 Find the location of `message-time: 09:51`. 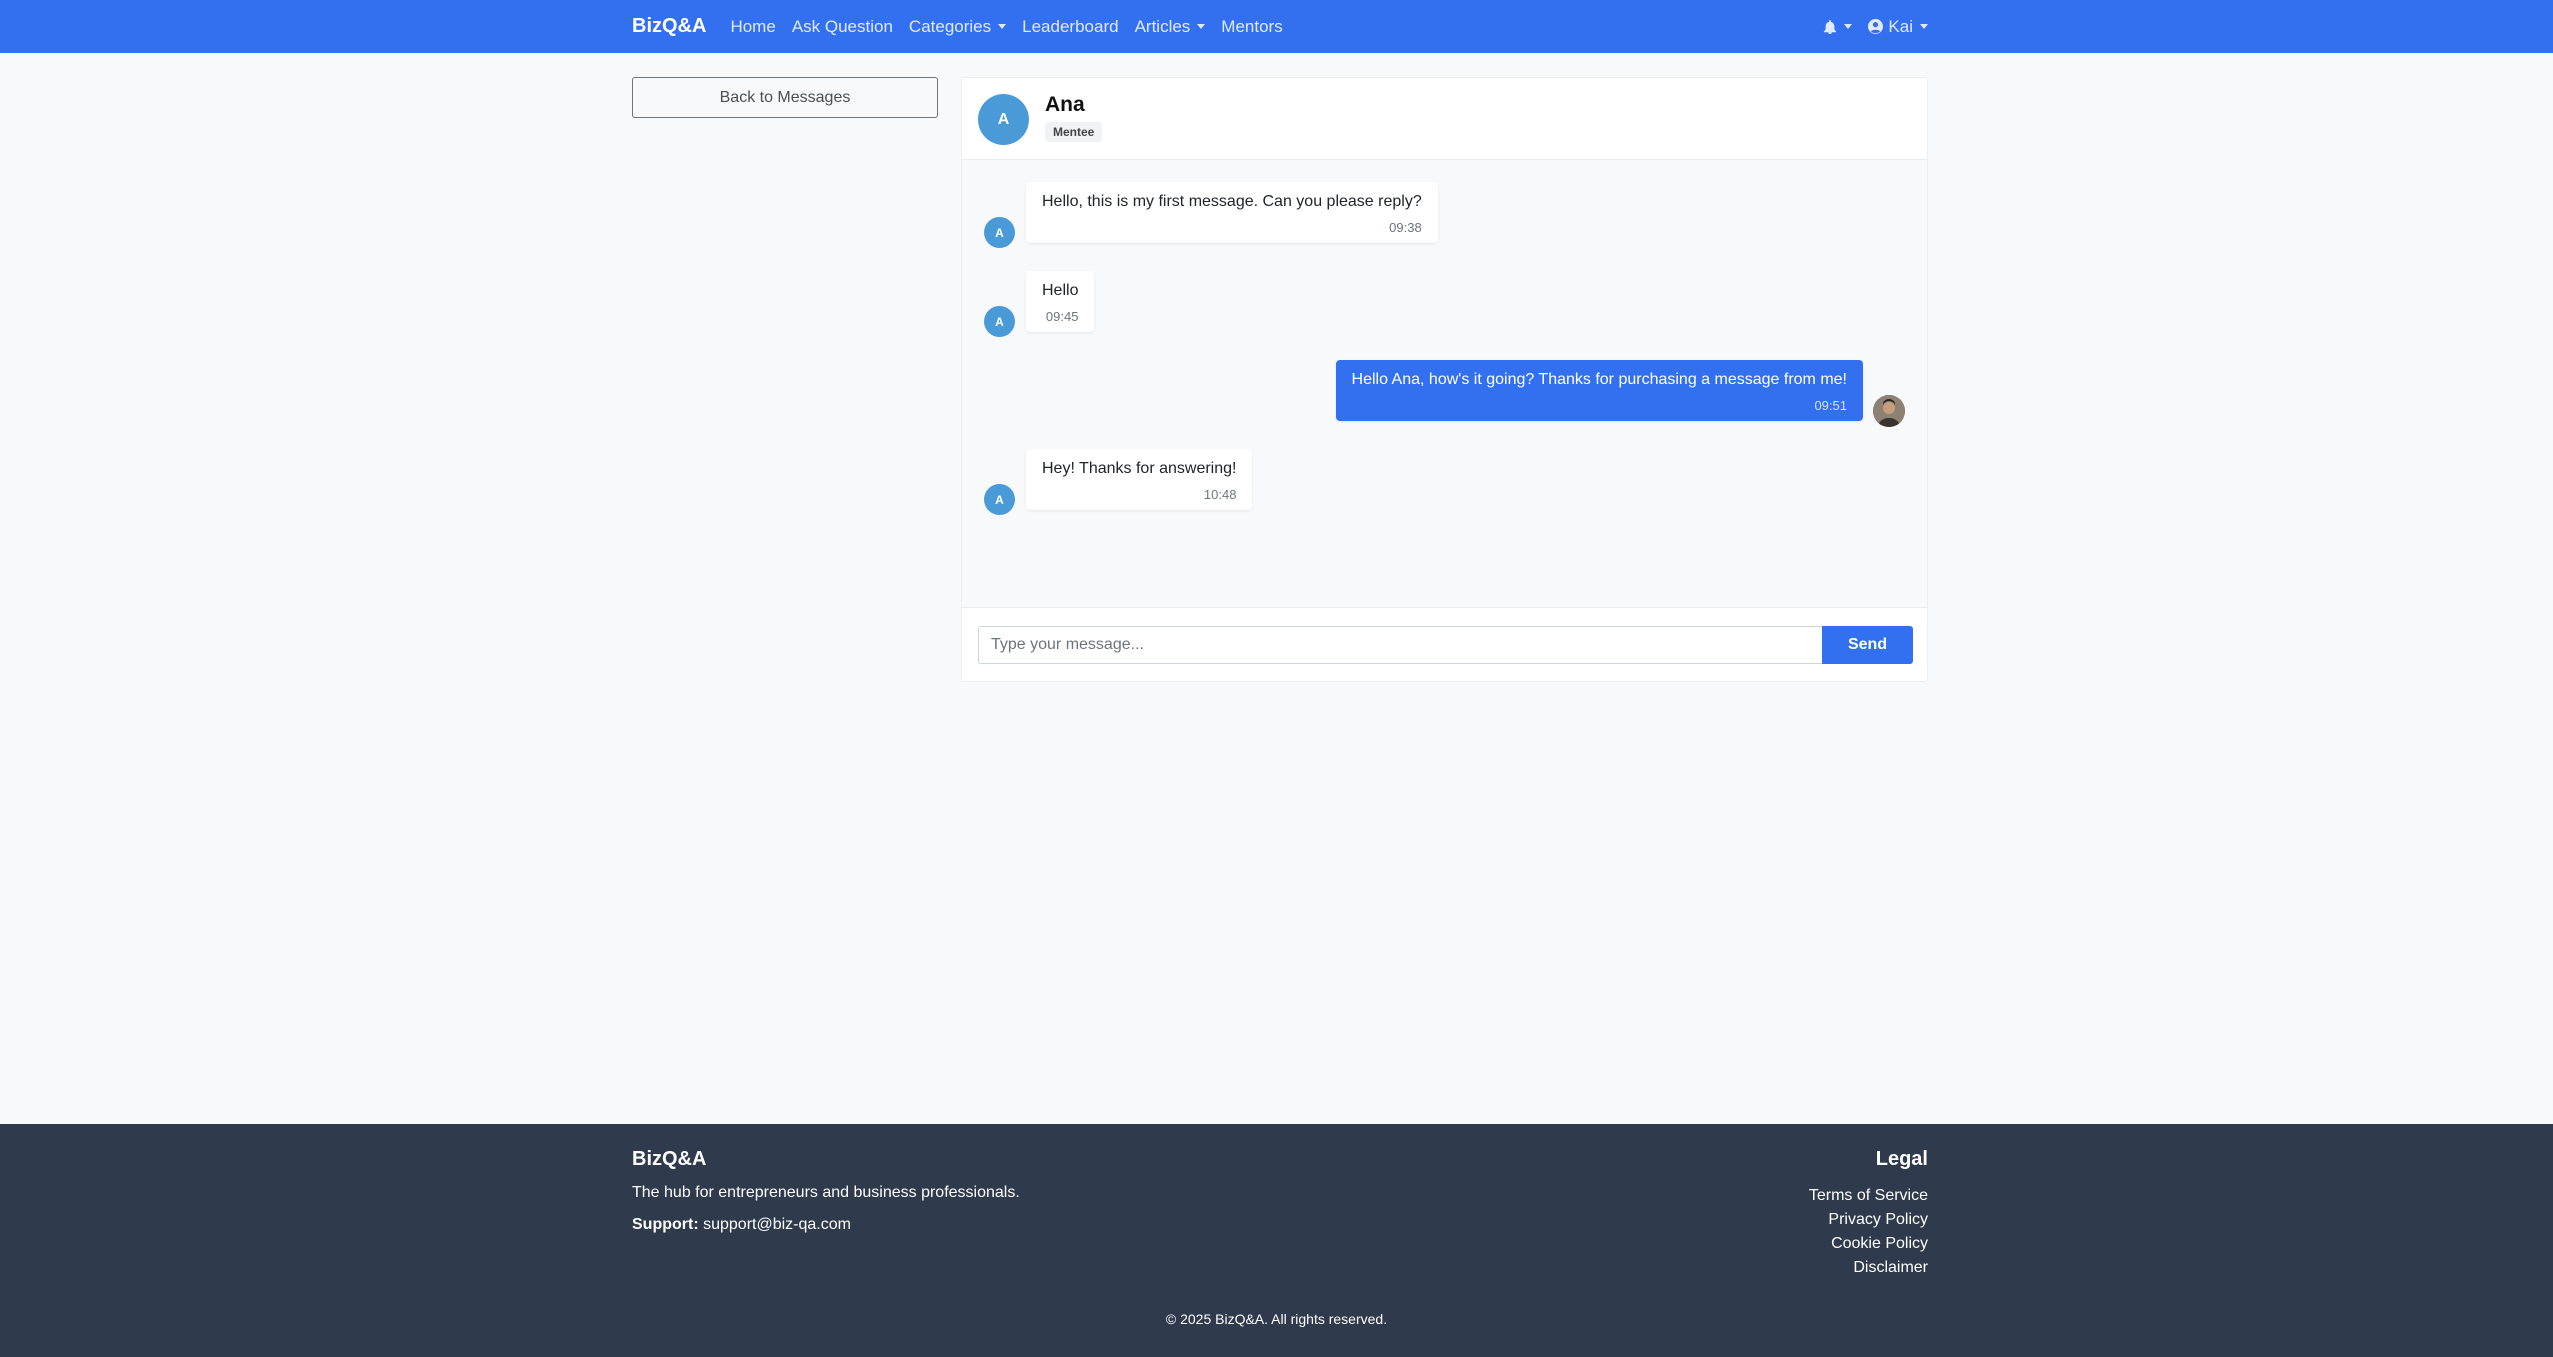

message-time: 09:51 is located at coordinates (1830, 405).